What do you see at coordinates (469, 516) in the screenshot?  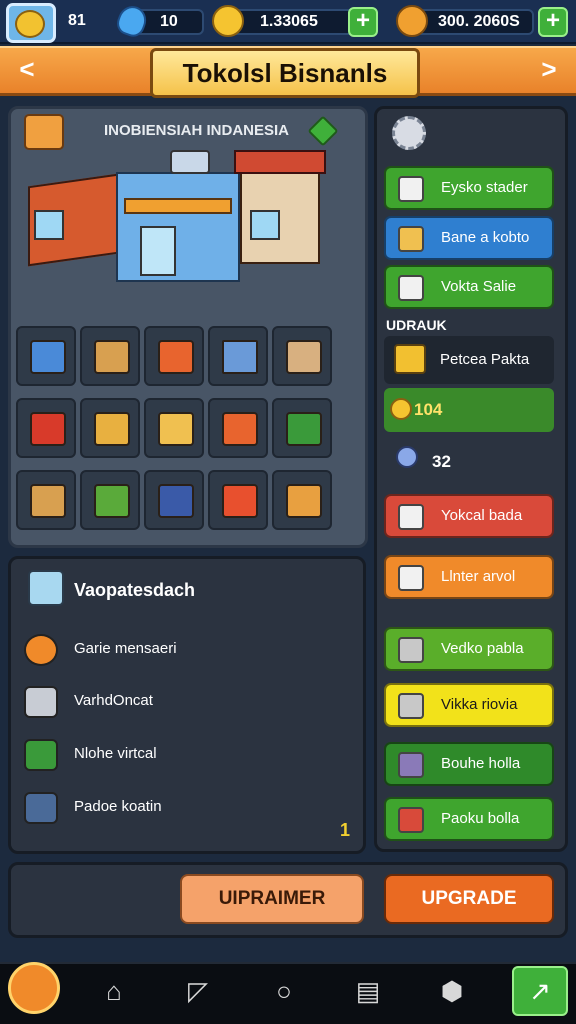 I see `action-button-1: Yokcal bada` at bounding box center [469, 516].